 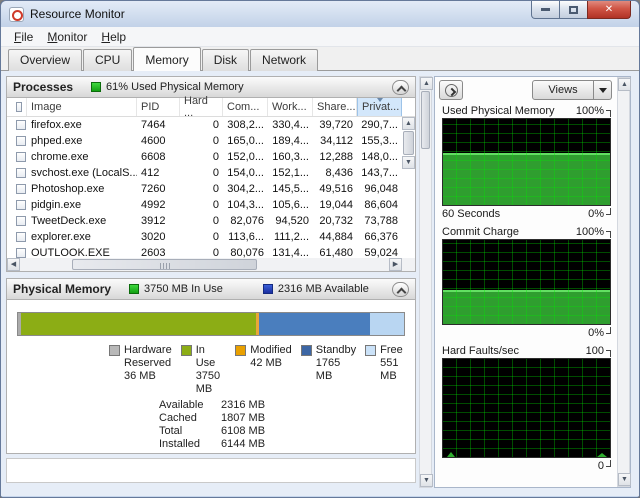 What do you see at coordinates (408, 187) in the screenshot?
I see `process-table-vertical-scrollbar: ▲ ▼` at bounding box center [408, 187].